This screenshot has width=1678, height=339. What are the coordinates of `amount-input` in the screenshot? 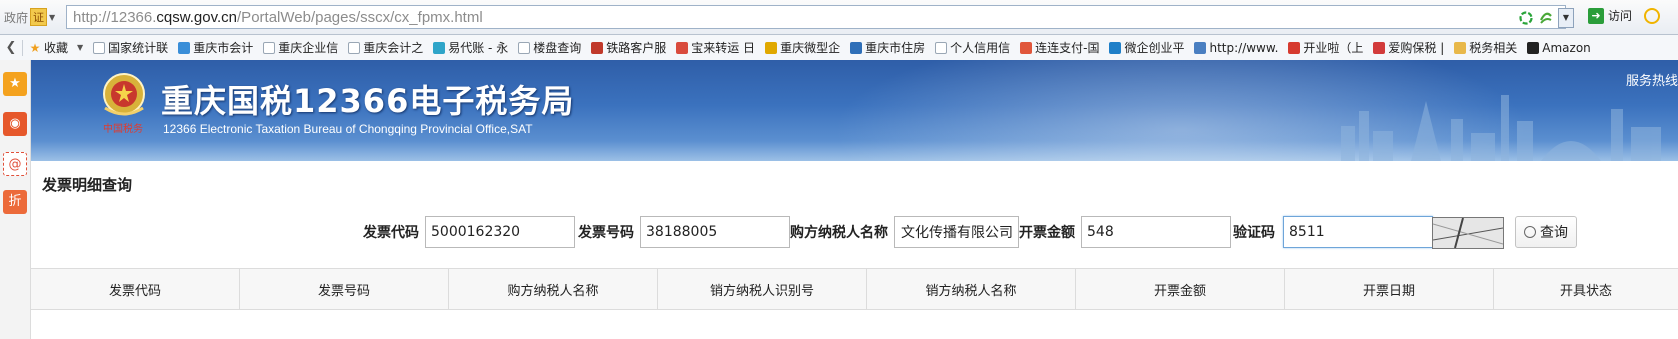 It's located at (1156, 232).